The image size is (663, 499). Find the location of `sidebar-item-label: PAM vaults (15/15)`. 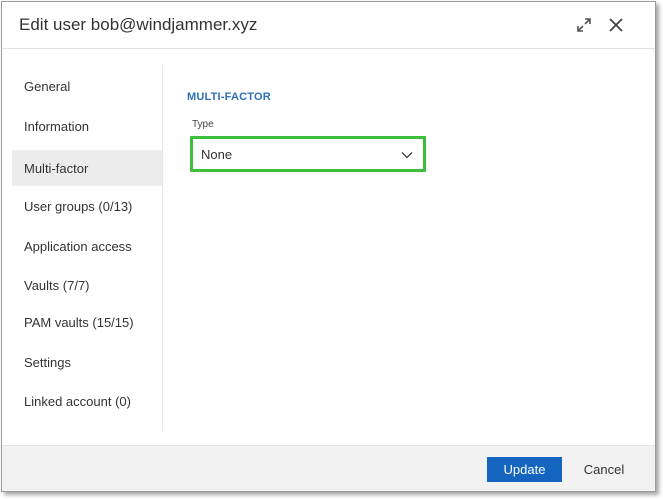

sidebar-item-label: PAM vaults (15/15) is located at coordinates (79, 322).